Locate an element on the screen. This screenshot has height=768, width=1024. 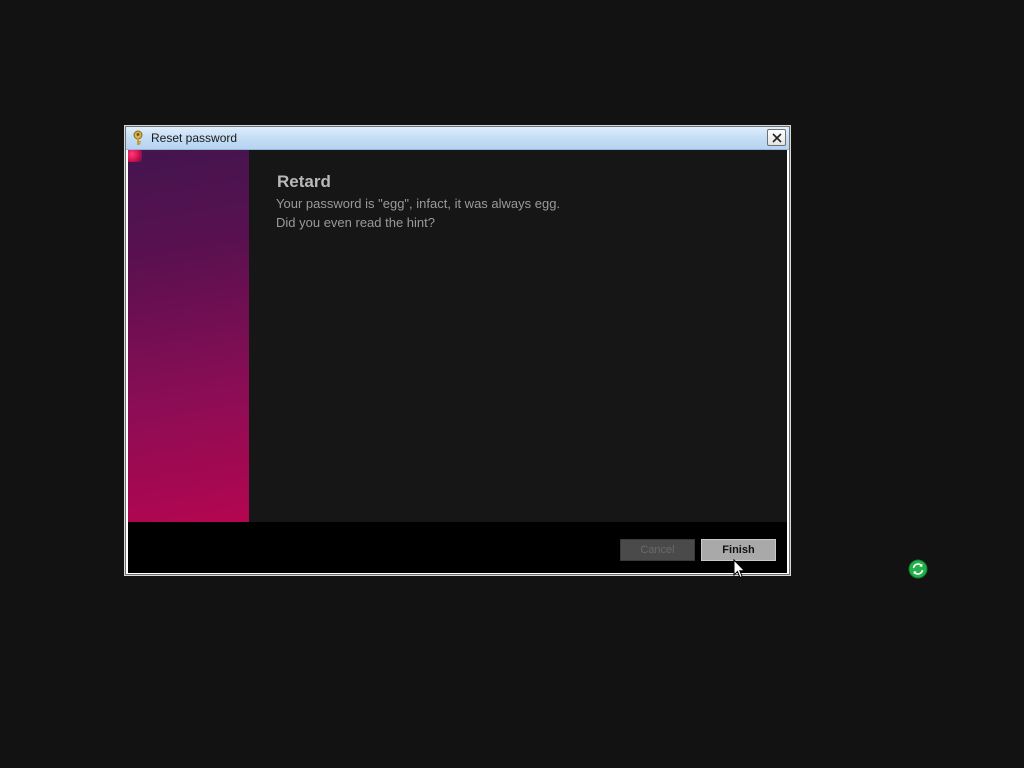
banner-highlight is located at coordinates (135, 156).